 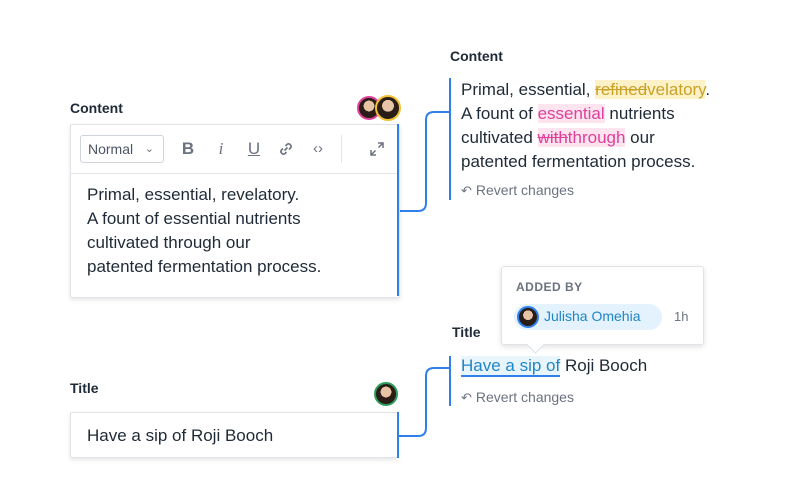 I want to click on inserted-text: essential, so click(x=571, y=113).